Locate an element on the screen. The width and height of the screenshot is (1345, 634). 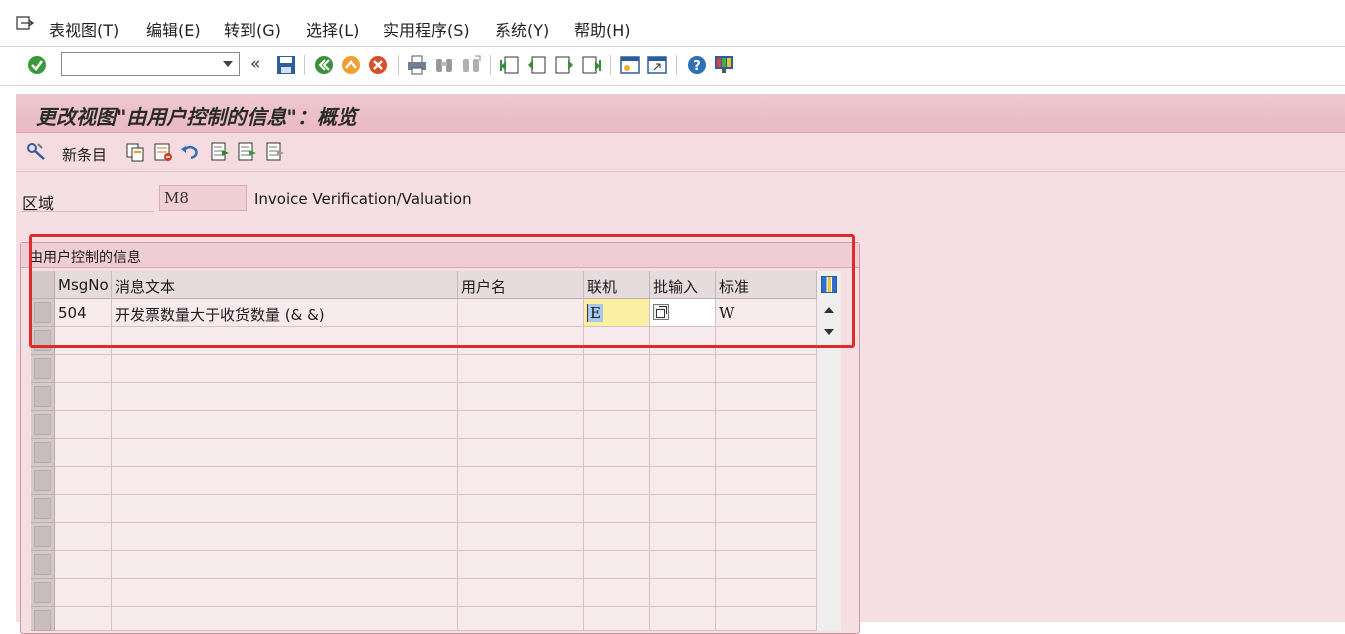
select-all-rows-button is located at coordinates (43, 285).